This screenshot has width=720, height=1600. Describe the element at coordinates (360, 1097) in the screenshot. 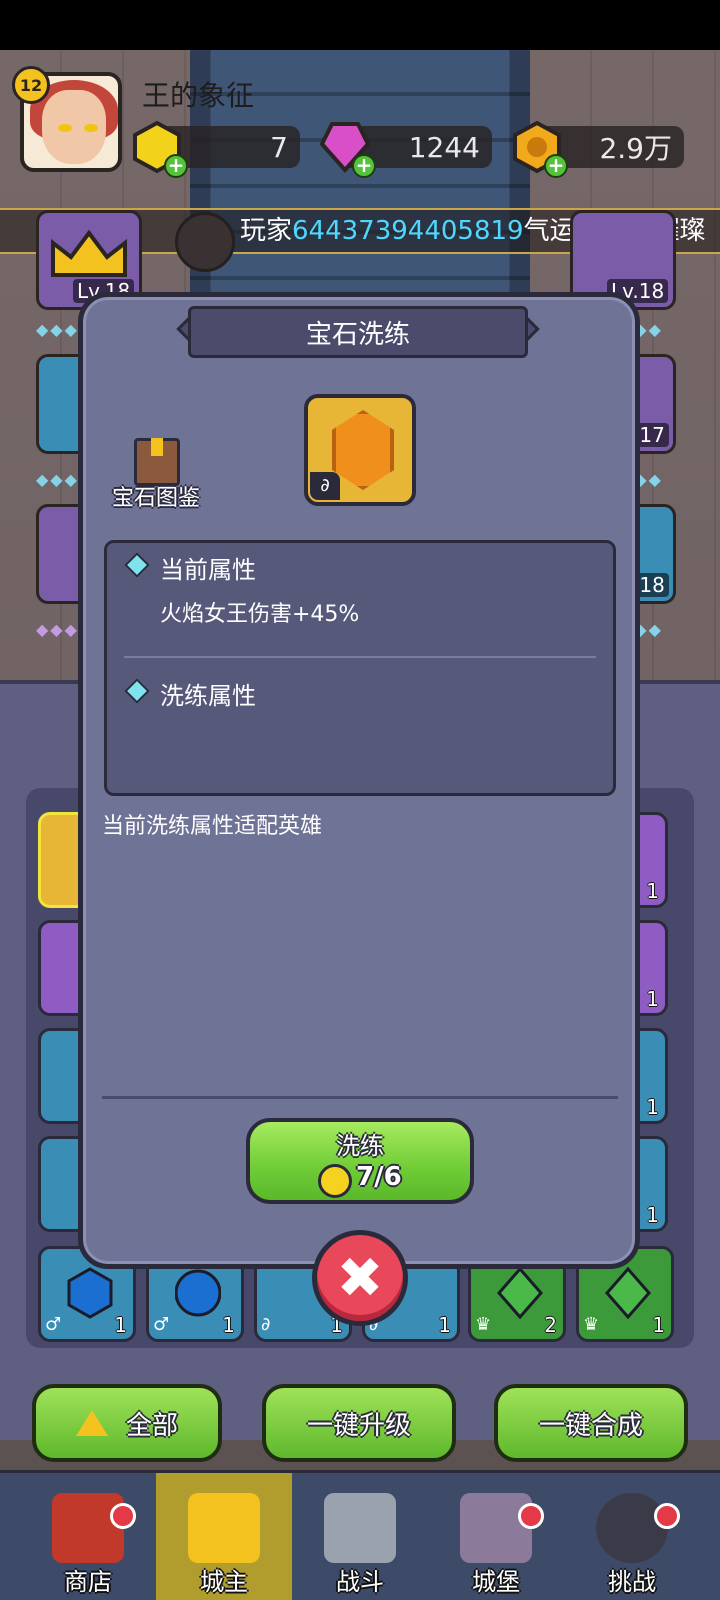

I see `dialog-divider` at that location.